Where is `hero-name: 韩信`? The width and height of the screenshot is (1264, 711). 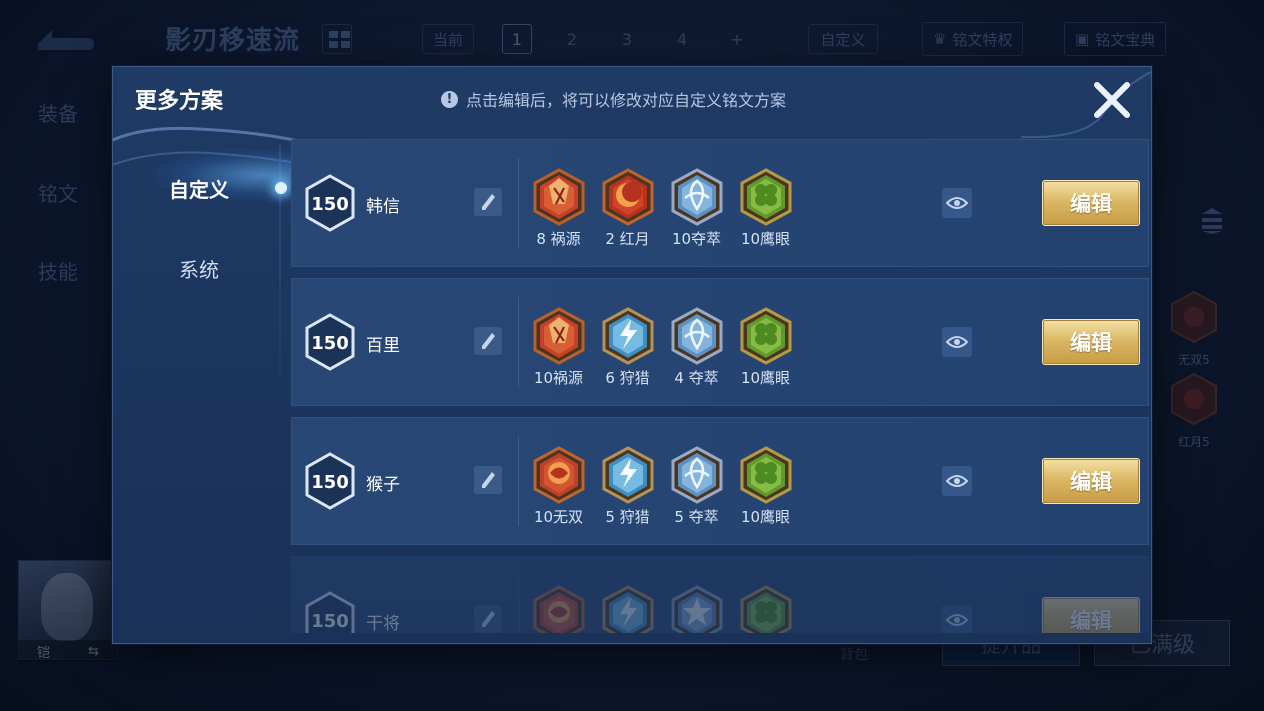
hero-name: 韩信 is located at coordinates (383, 207).